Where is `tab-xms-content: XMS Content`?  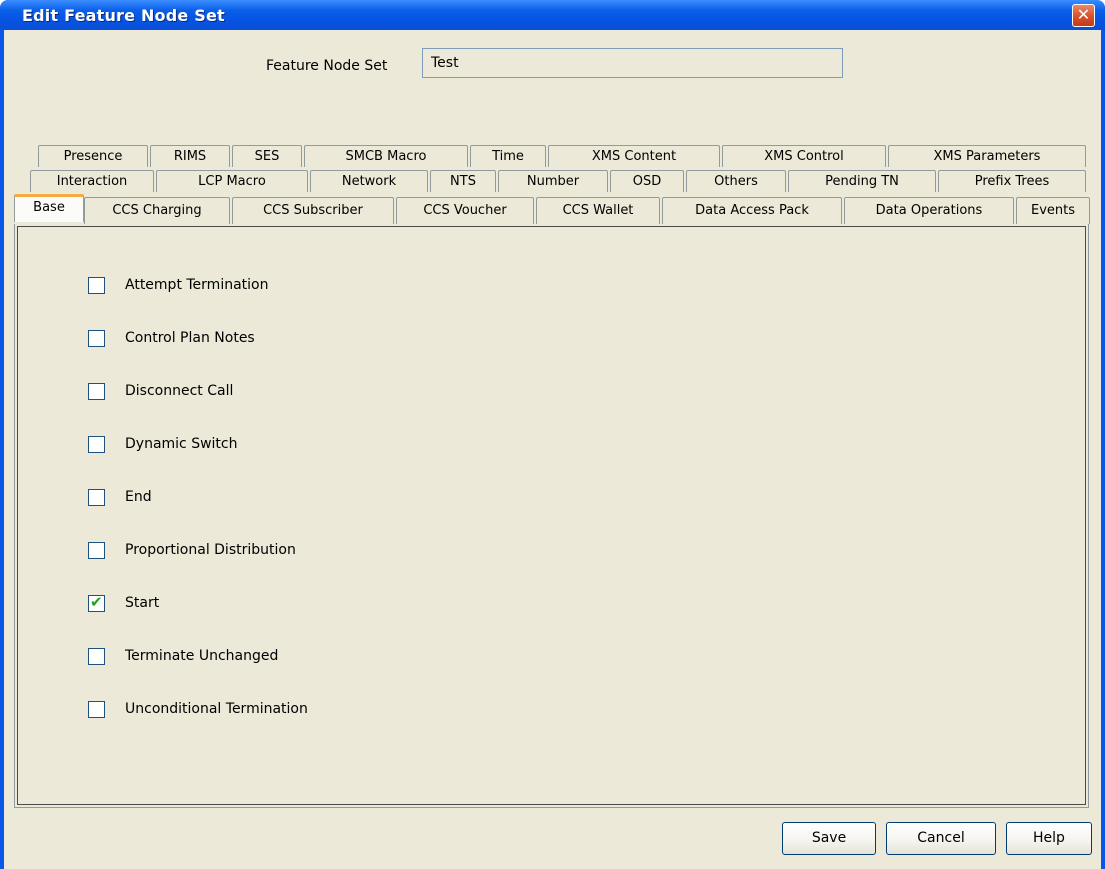 tab-xms-content: XMS Content is located at coordinates (634, 156).